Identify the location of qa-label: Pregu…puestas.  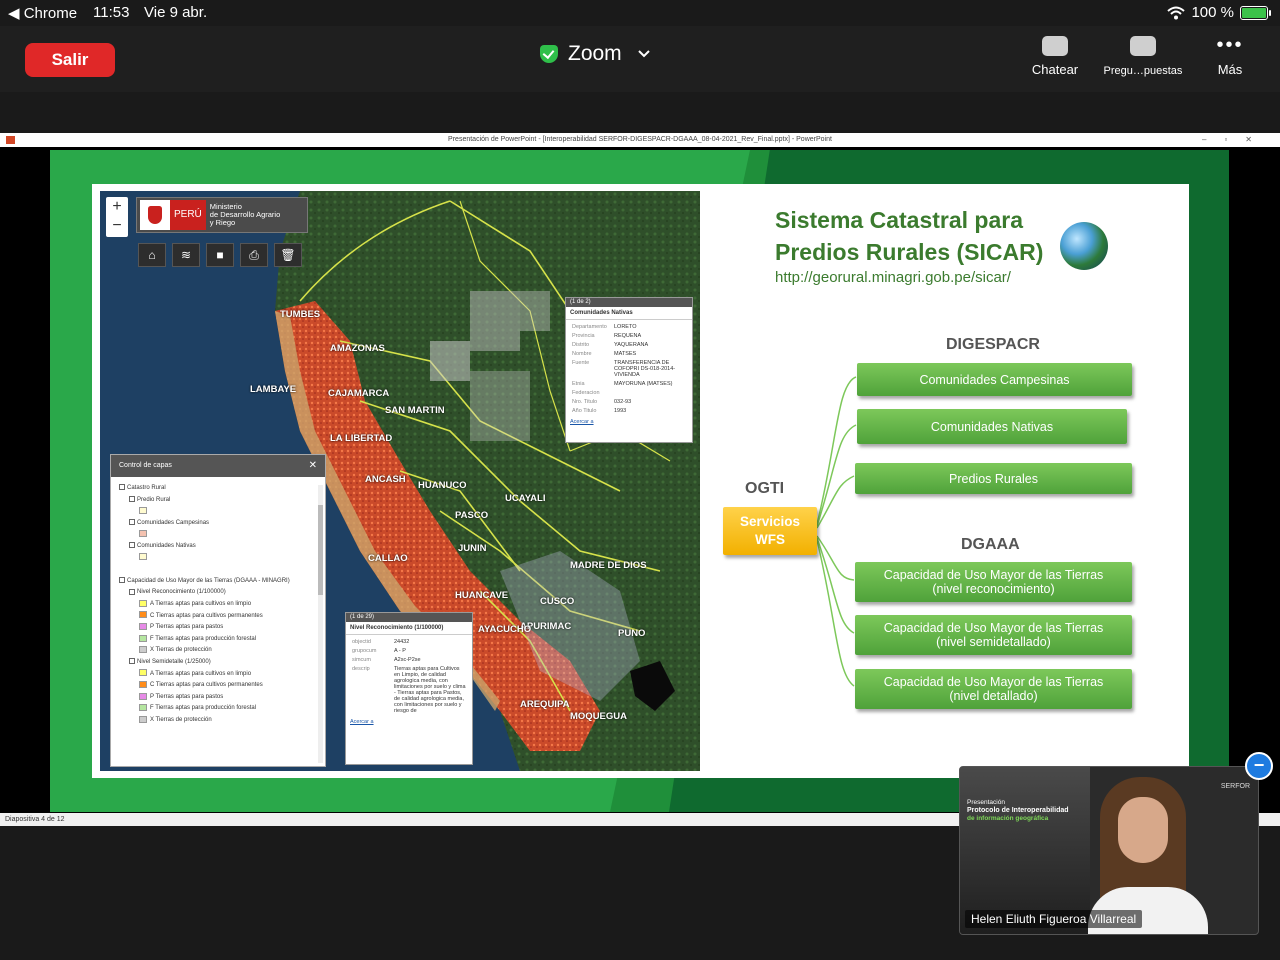
(1143, 71).